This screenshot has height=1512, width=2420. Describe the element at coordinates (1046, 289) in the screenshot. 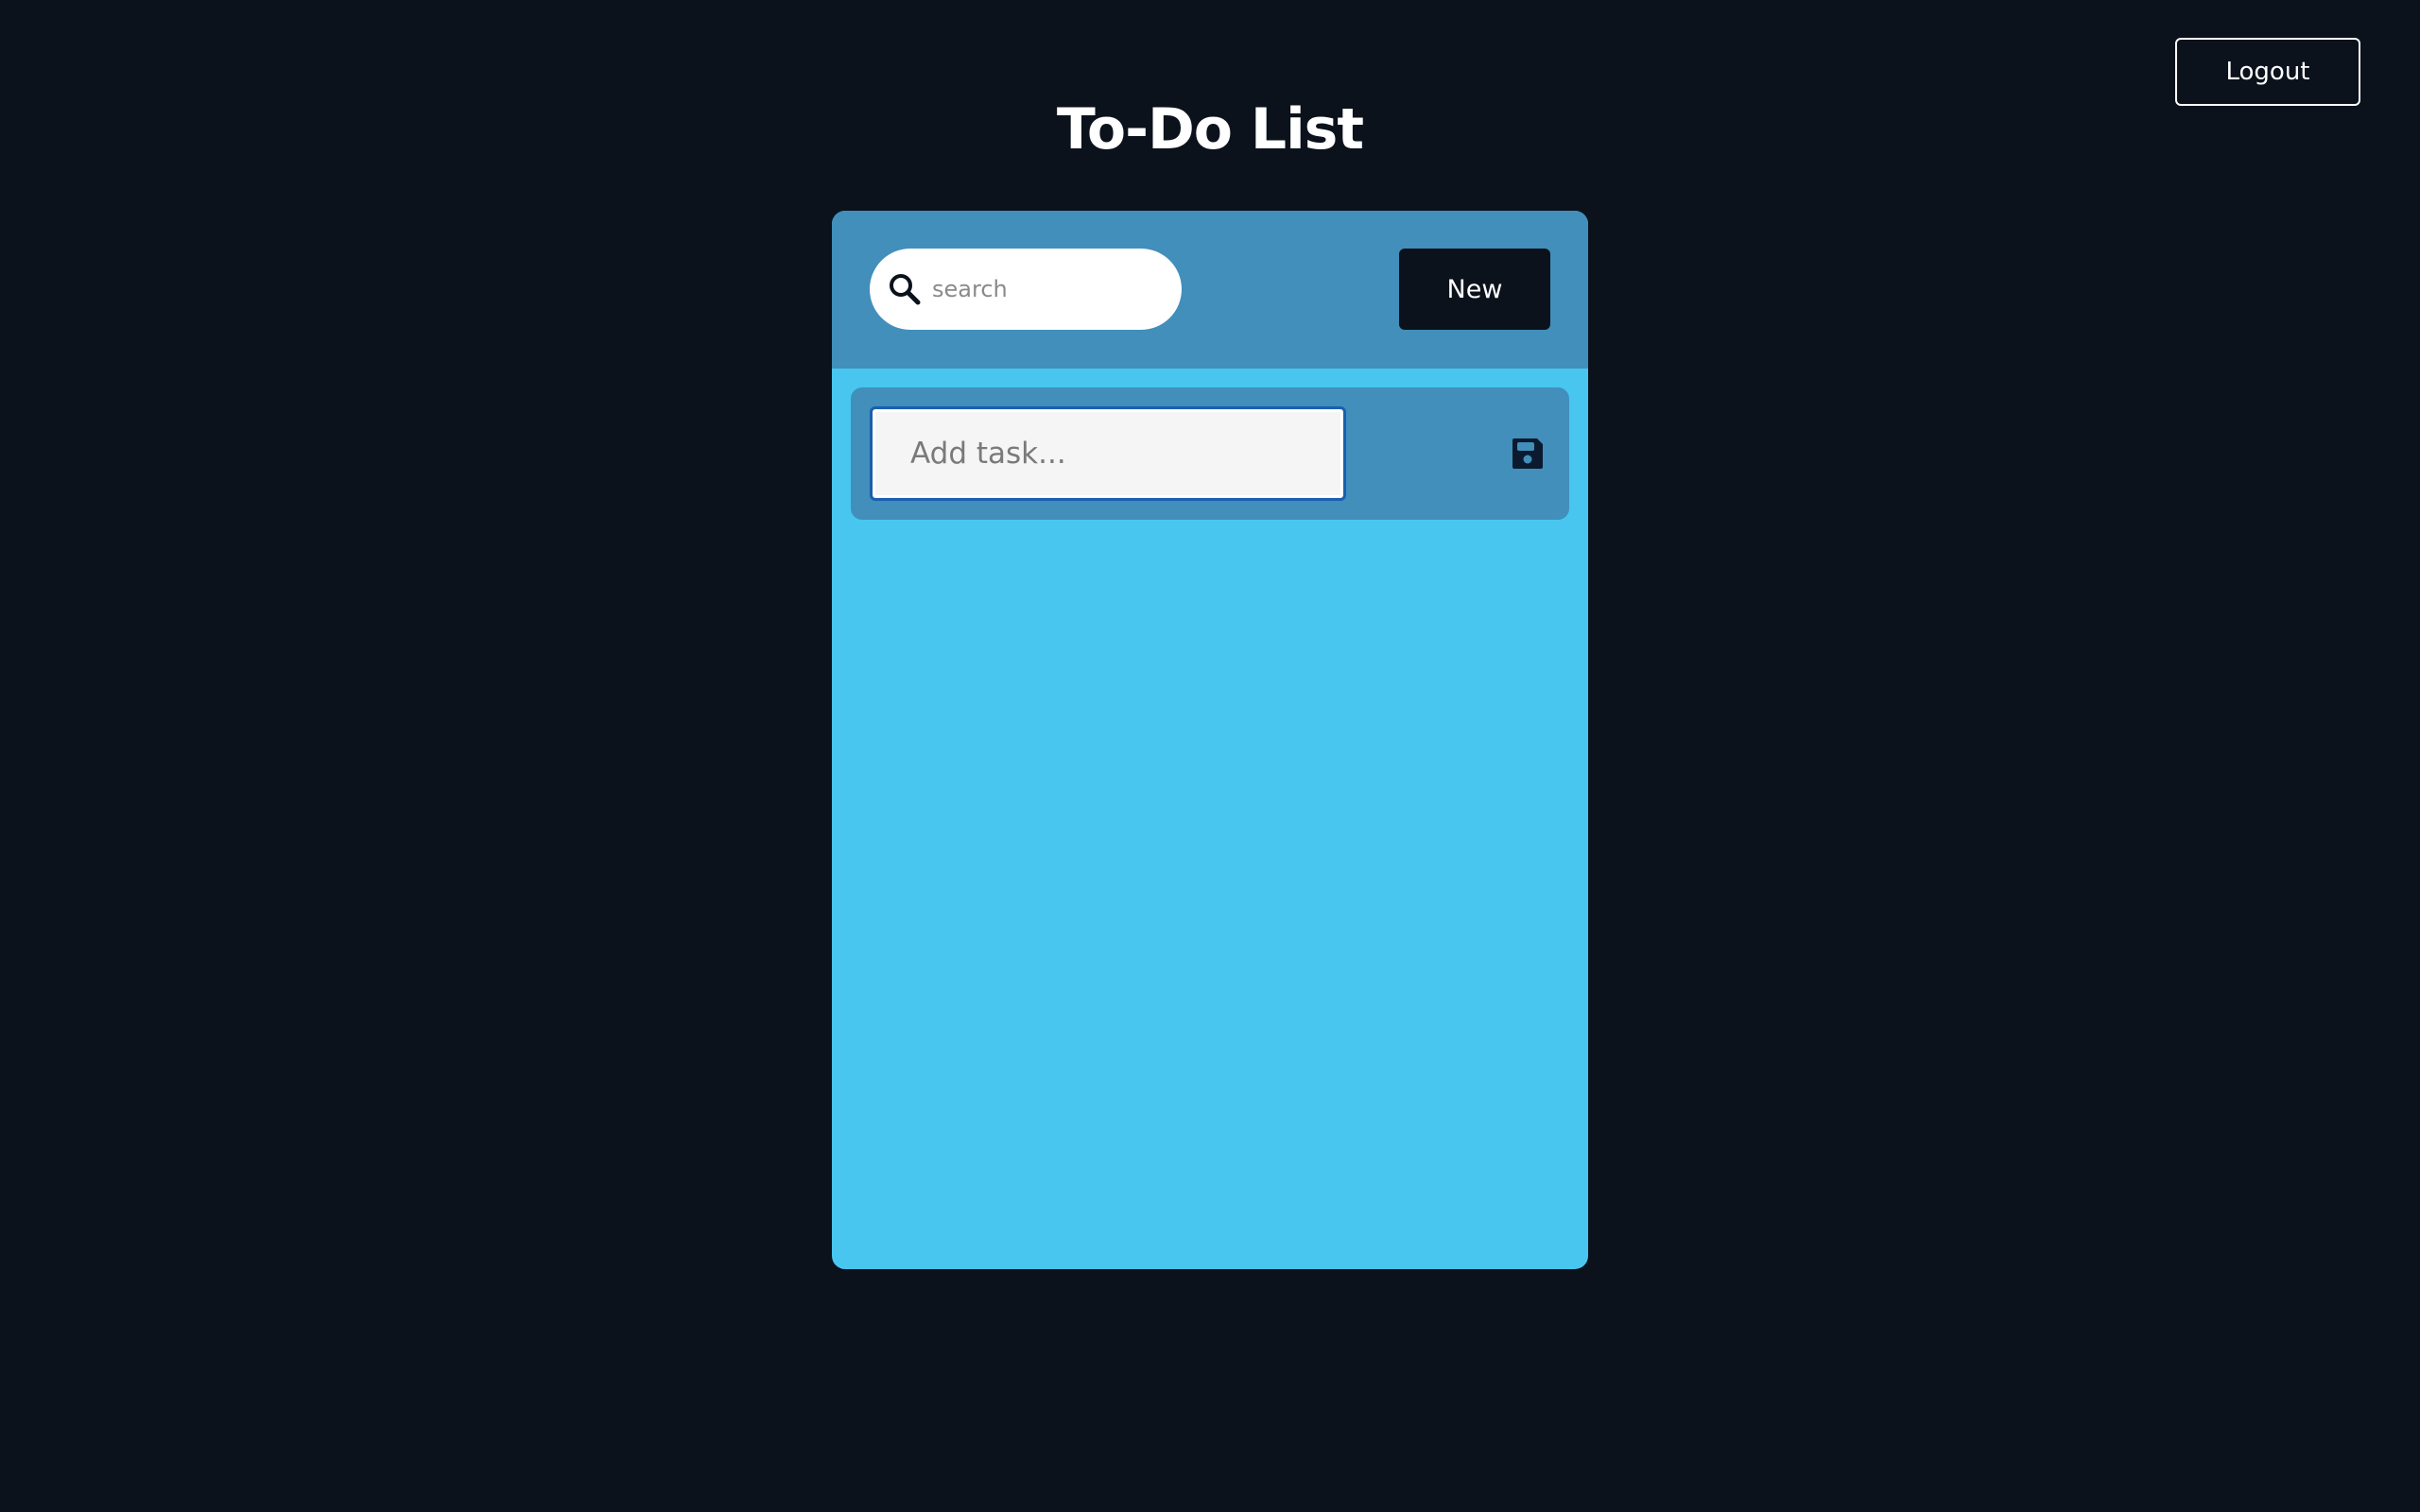

I see `search-input` at that location.